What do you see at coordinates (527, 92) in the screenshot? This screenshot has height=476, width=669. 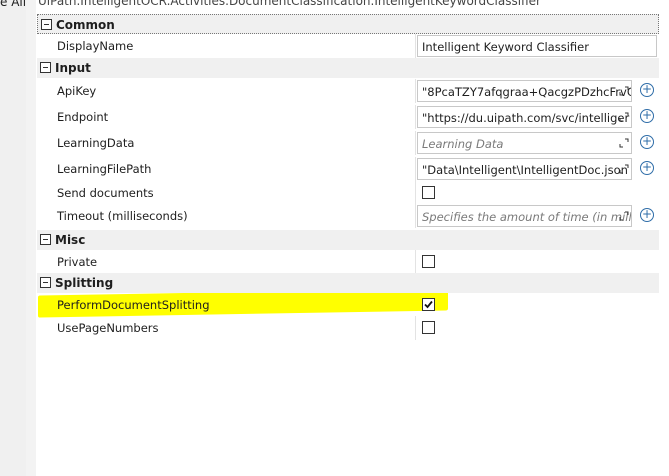 I see `apikey-value: "8PcaTZY7afqgraa+QacgzPDzhcFrvC` at bounding box center [527, 92].